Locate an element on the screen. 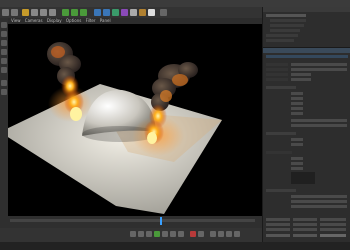 This screenshot has width=350, height=250. pen-icon is located at coordinates (106, 12).